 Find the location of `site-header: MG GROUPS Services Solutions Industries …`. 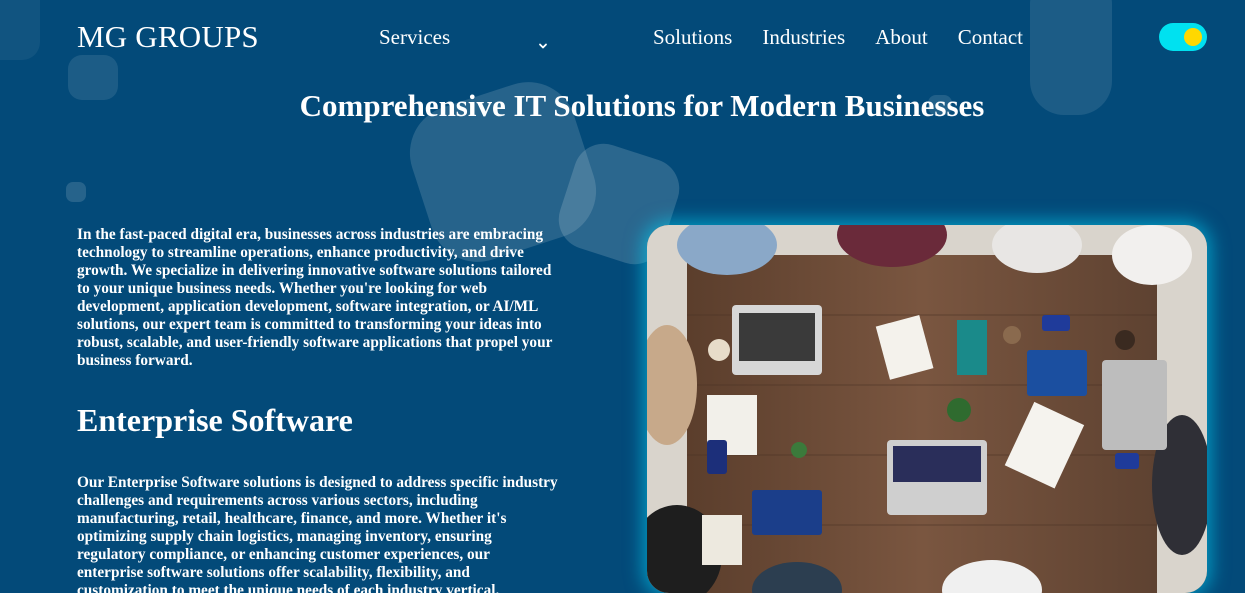

site-header: MG GROUPS Services Solutions Industries … is located at coordinates (622, 37).